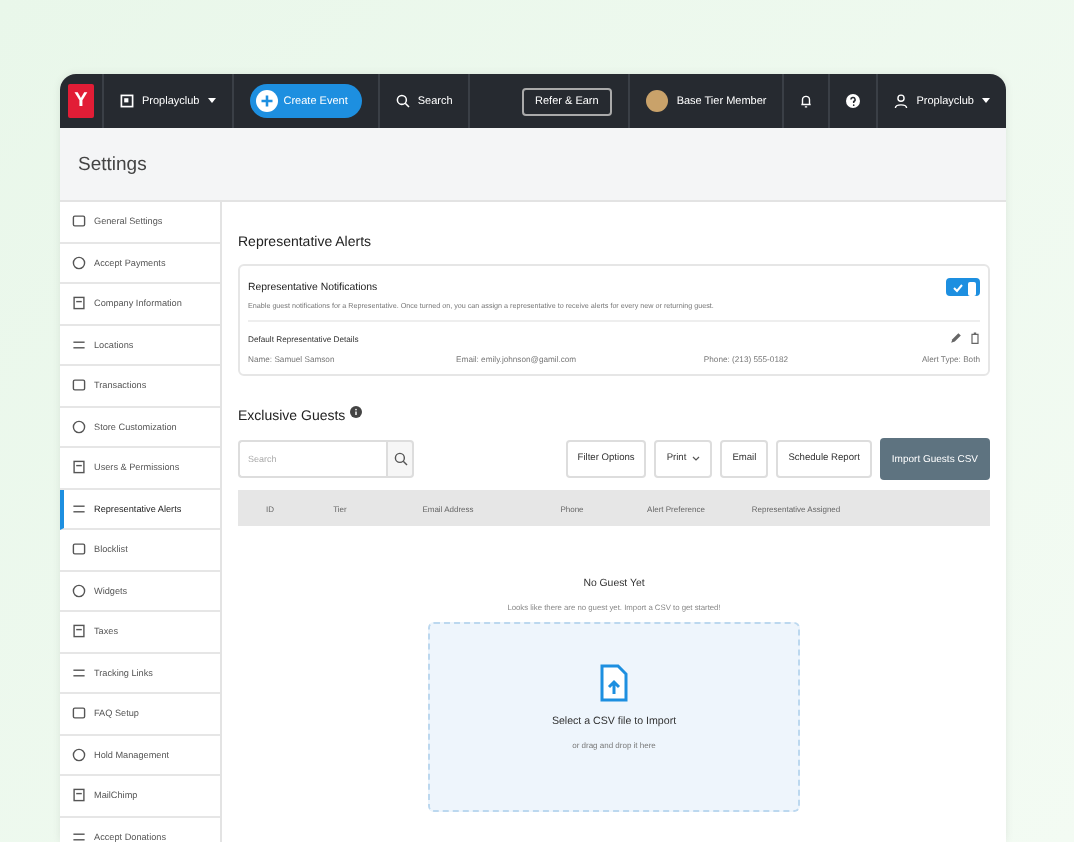 The image size is (1074, 842). What do you see at coordinates (806, 101) in the screenshot?
I see `bell-icon` at bounding box center [806, 101].